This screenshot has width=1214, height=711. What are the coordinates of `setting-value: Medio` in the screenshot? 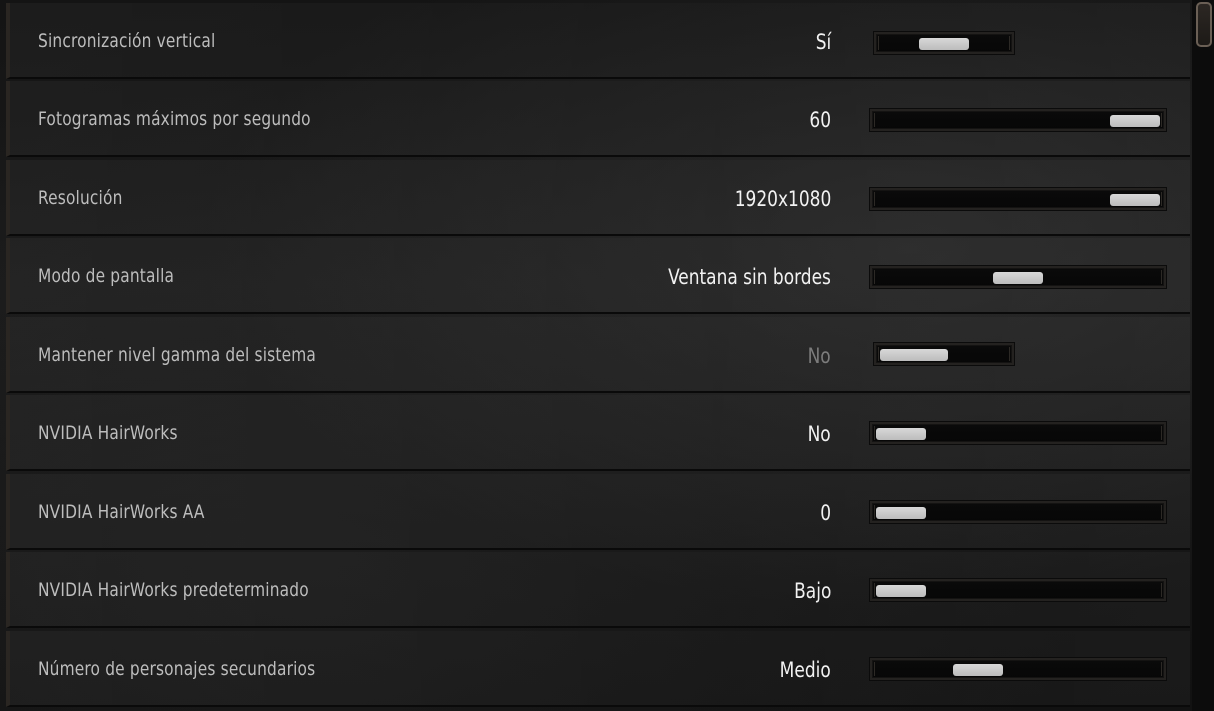 It's located at (805, 670).